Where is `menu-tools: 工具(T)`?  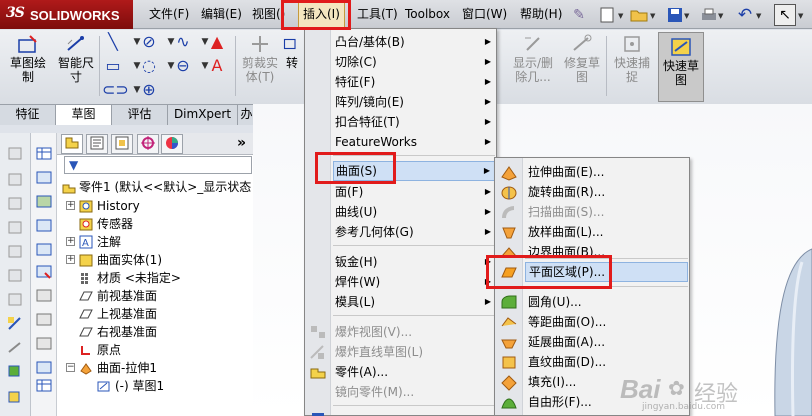 menu-tools: 工具(T) is located at coordinates (377, 14).